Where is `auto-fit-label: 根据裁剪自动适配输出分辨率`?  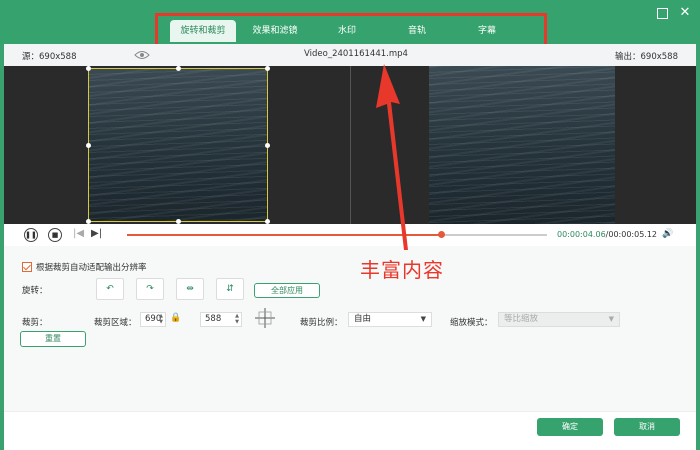 auto-fit-label: 根据裁剪自动适配输出分辨率 is located at coordinates (91, 268).